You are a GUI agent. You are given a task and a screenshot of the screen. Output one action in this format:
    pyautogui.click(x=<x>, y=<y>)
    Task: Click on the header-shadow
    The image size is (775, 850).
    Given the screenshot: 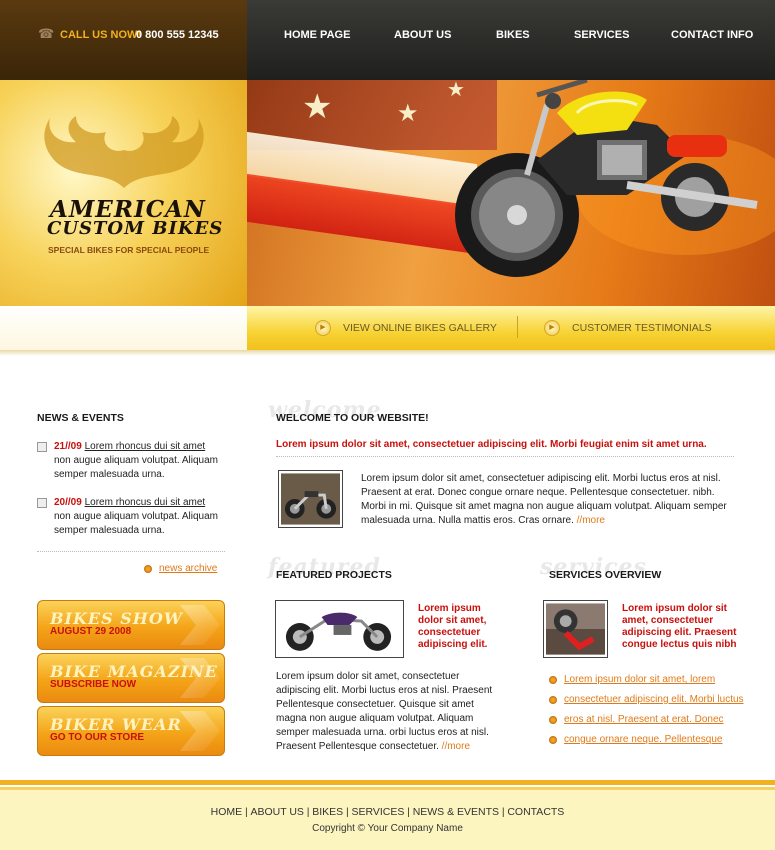 What is the action you would take?
    pyautogui.click(x=387, y=353)
    